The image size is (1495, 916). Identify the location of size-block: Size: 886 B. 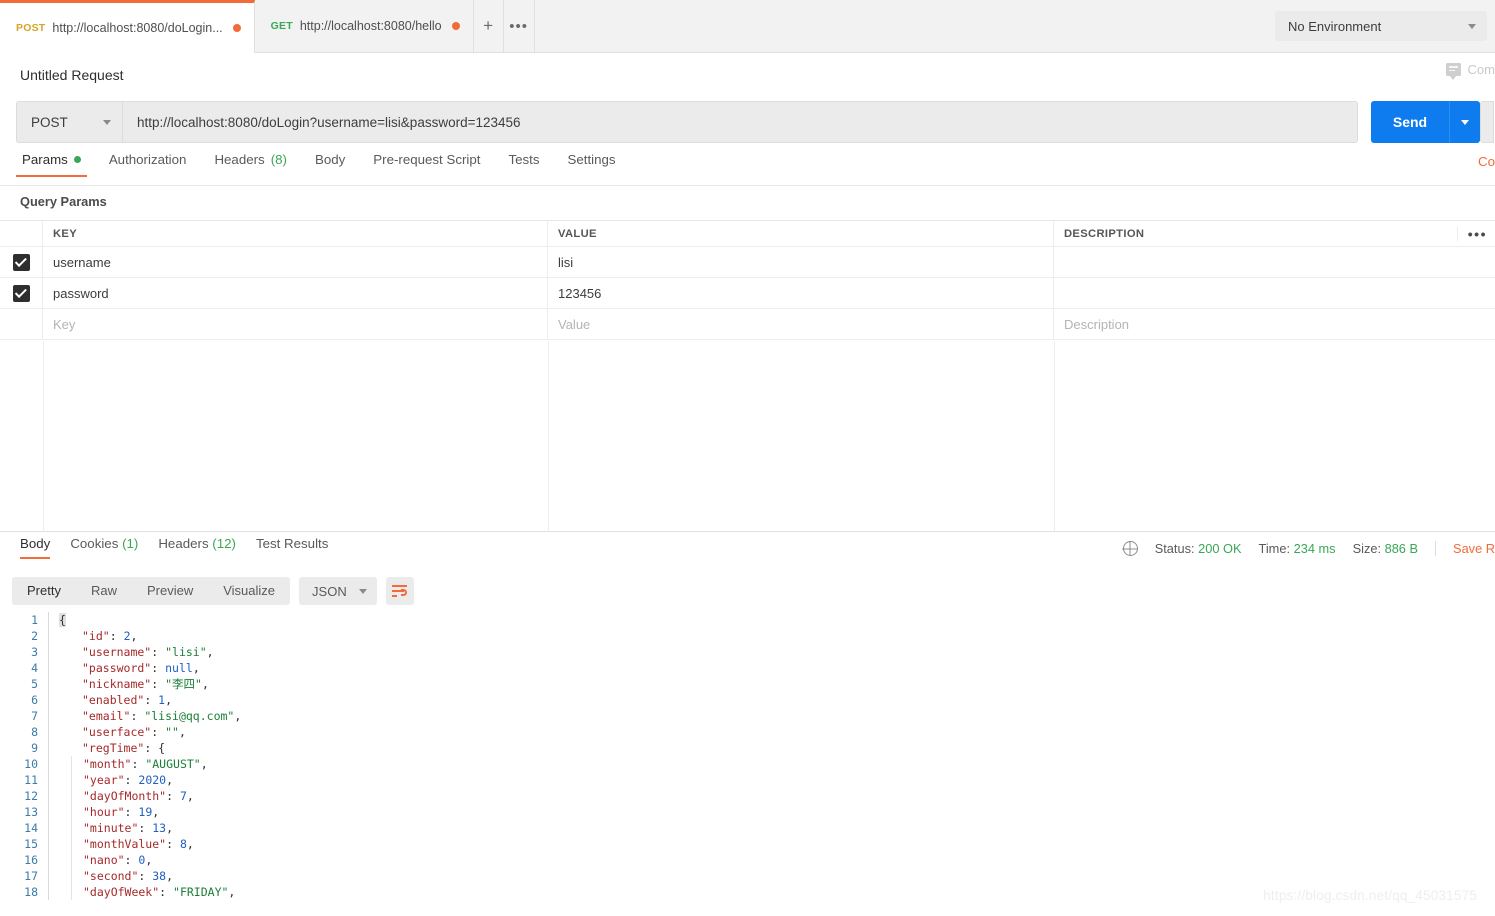
(1385, 548).